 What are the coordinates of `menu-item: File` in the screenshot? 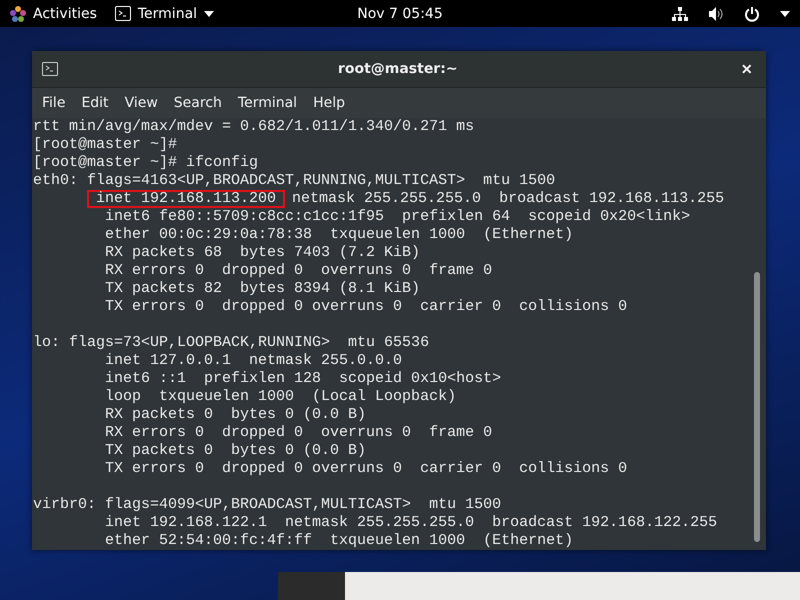 It's located at (54, 103).